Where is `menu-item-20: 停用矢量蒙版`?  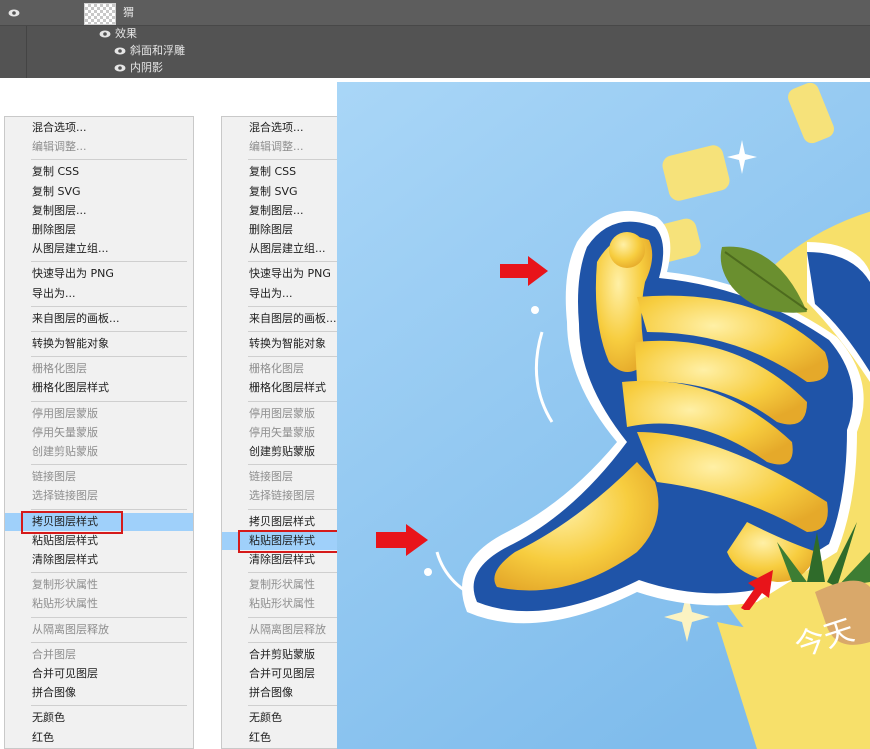 menu-item-20: 停用矢量蒙版 is located at coordinates (99, 433).